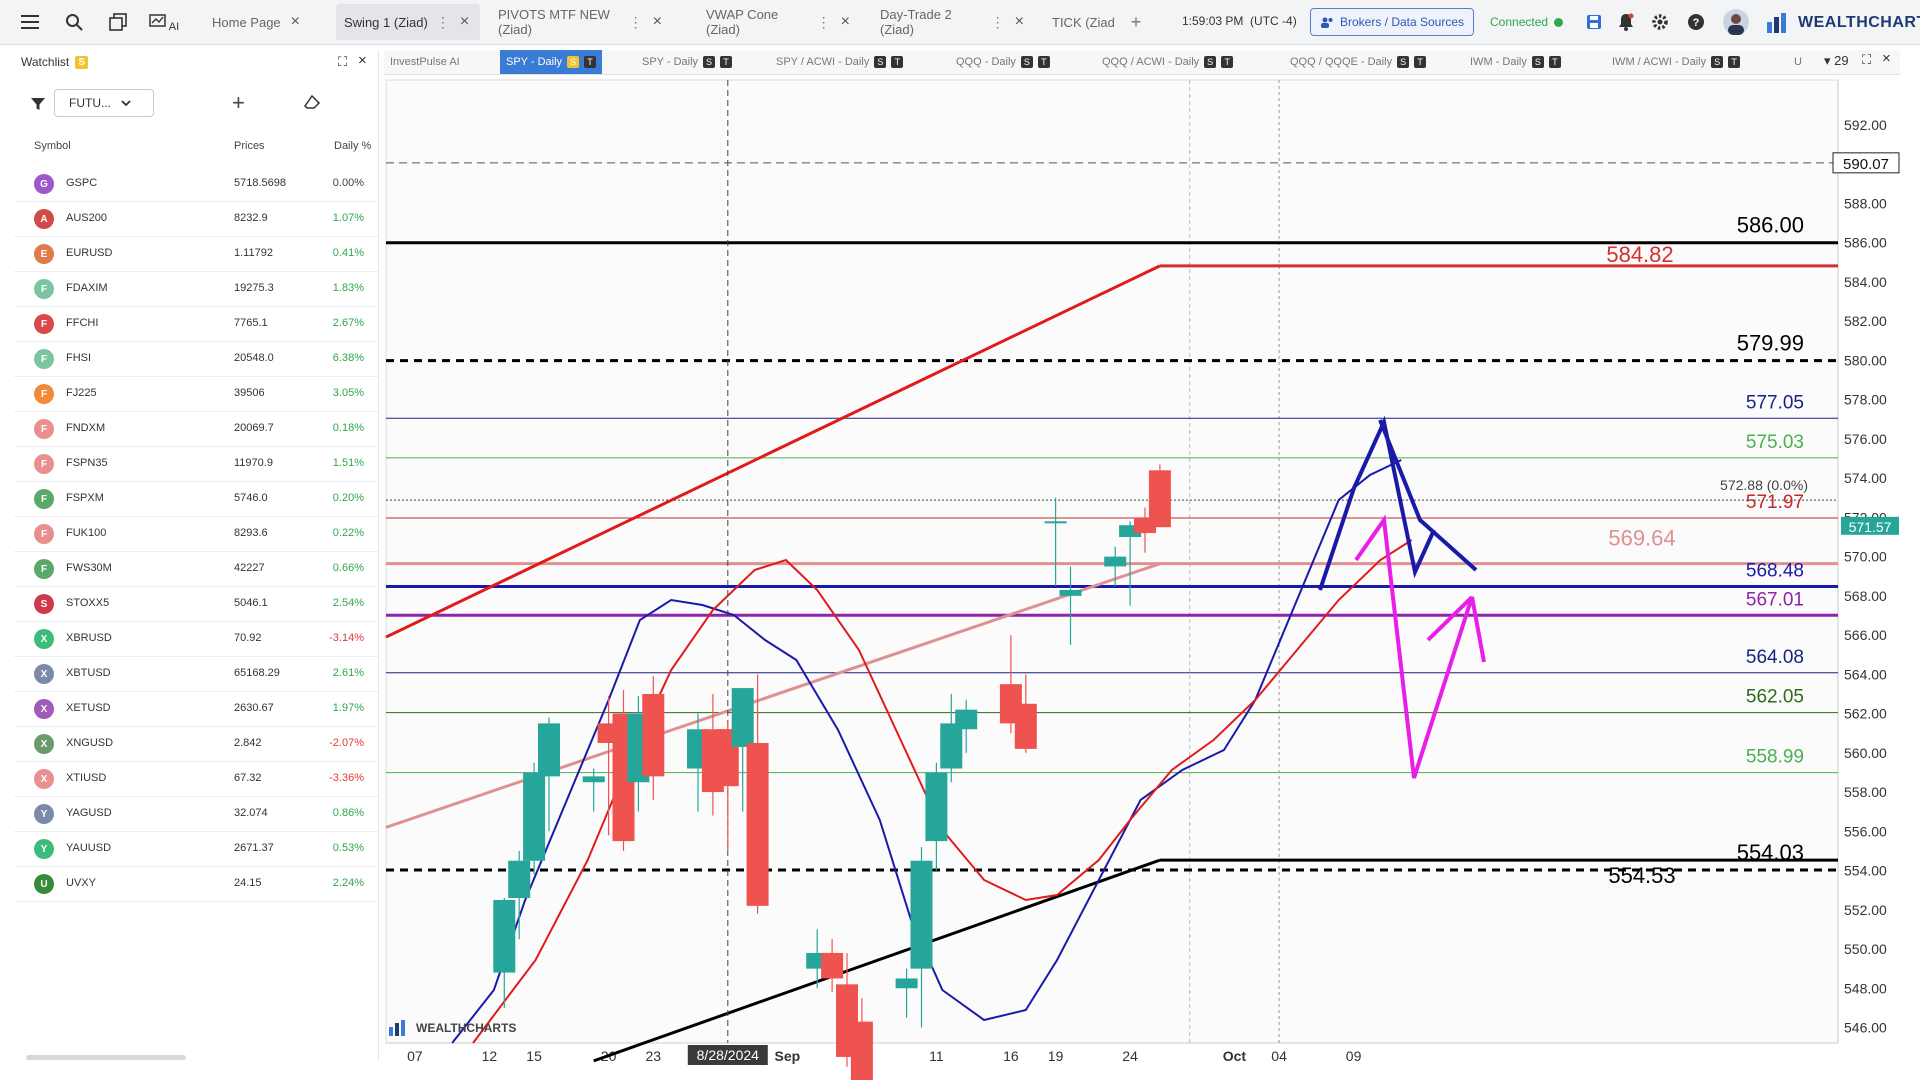 This screenshot has height=1080, width=1920. I want to click on chart-tab: QQQ / ACWI - Daily S T, so click(1167, 62).